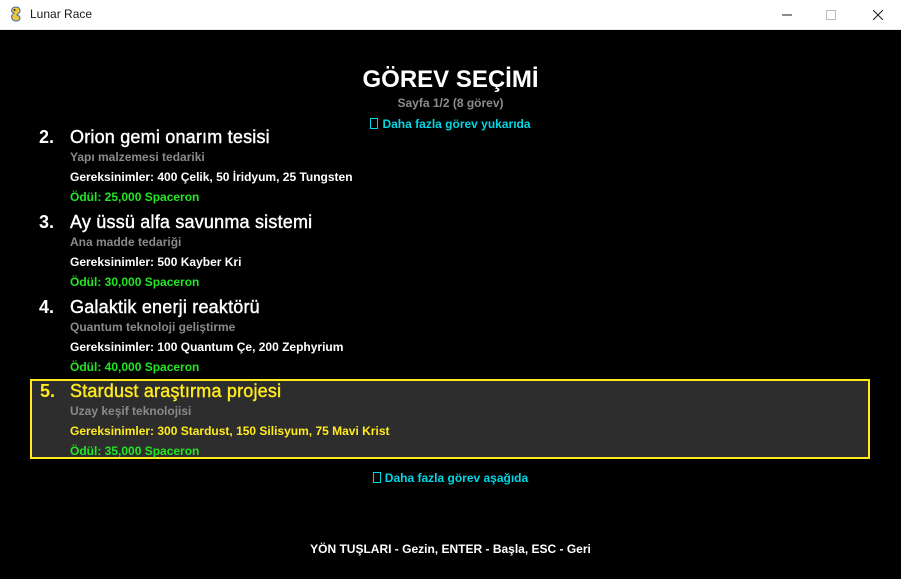  What do you see at coordinates (48, 391) in the screenshot?
I see `mission-number: 5.` at bounding box center [48, 391].